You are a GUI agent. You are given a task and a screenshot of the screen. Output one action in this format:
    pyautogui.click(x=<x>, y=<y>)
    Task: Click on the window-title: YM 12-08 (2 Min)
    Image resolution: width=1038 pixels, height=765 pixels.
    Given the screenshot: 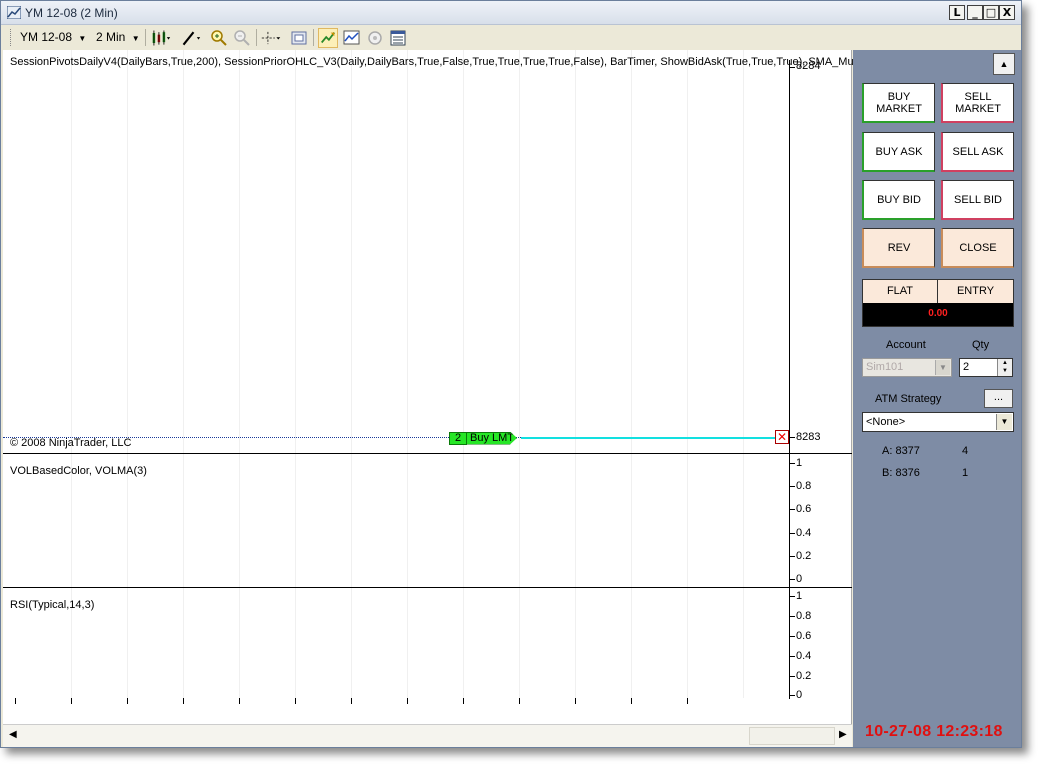 What is the action you would take?
    pyautogui.click(x=71, y=13)
    